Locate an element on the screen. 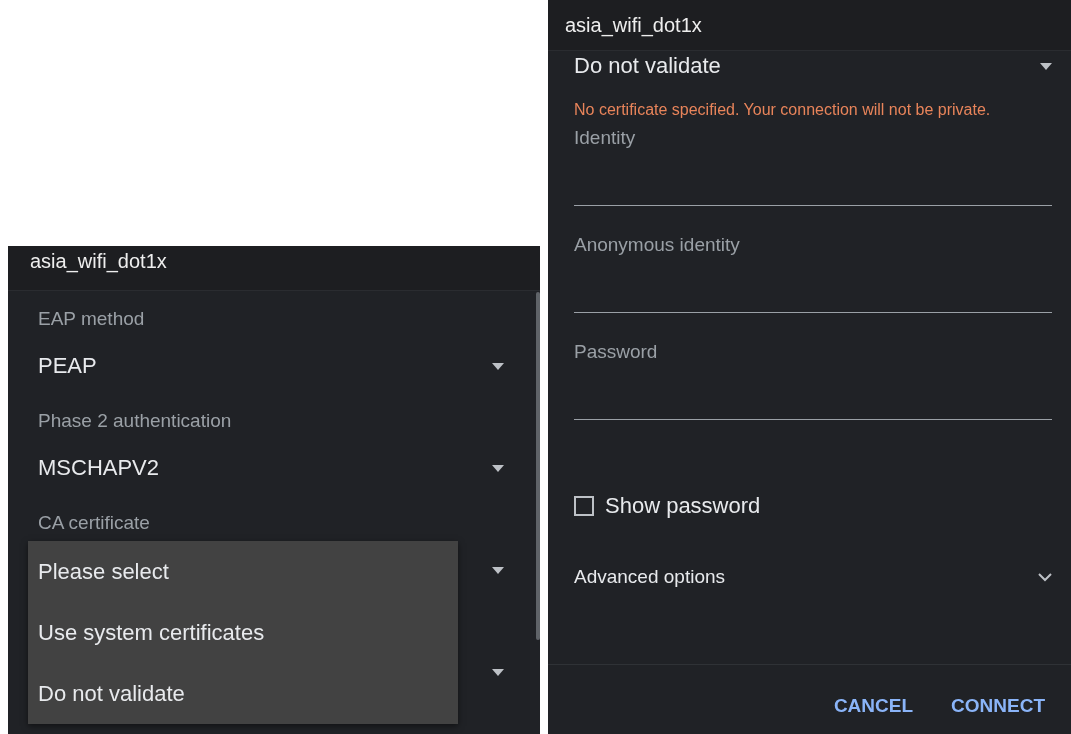 The height and width of the screenshot is (734, 1071). field-label: CA certificate is located at coordinates (94, 523).